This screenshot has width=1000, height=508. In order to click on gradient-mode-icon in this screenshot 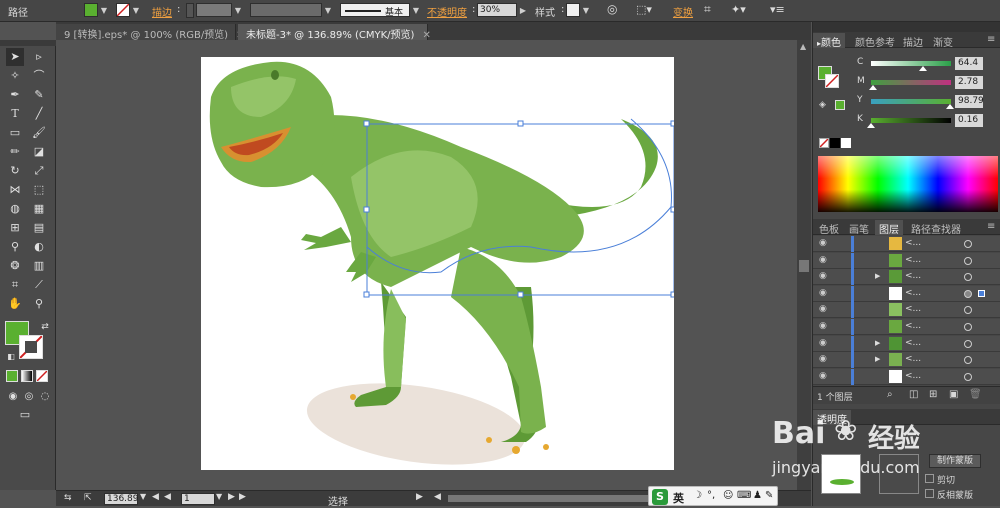, I will do `click(27, 376)`.